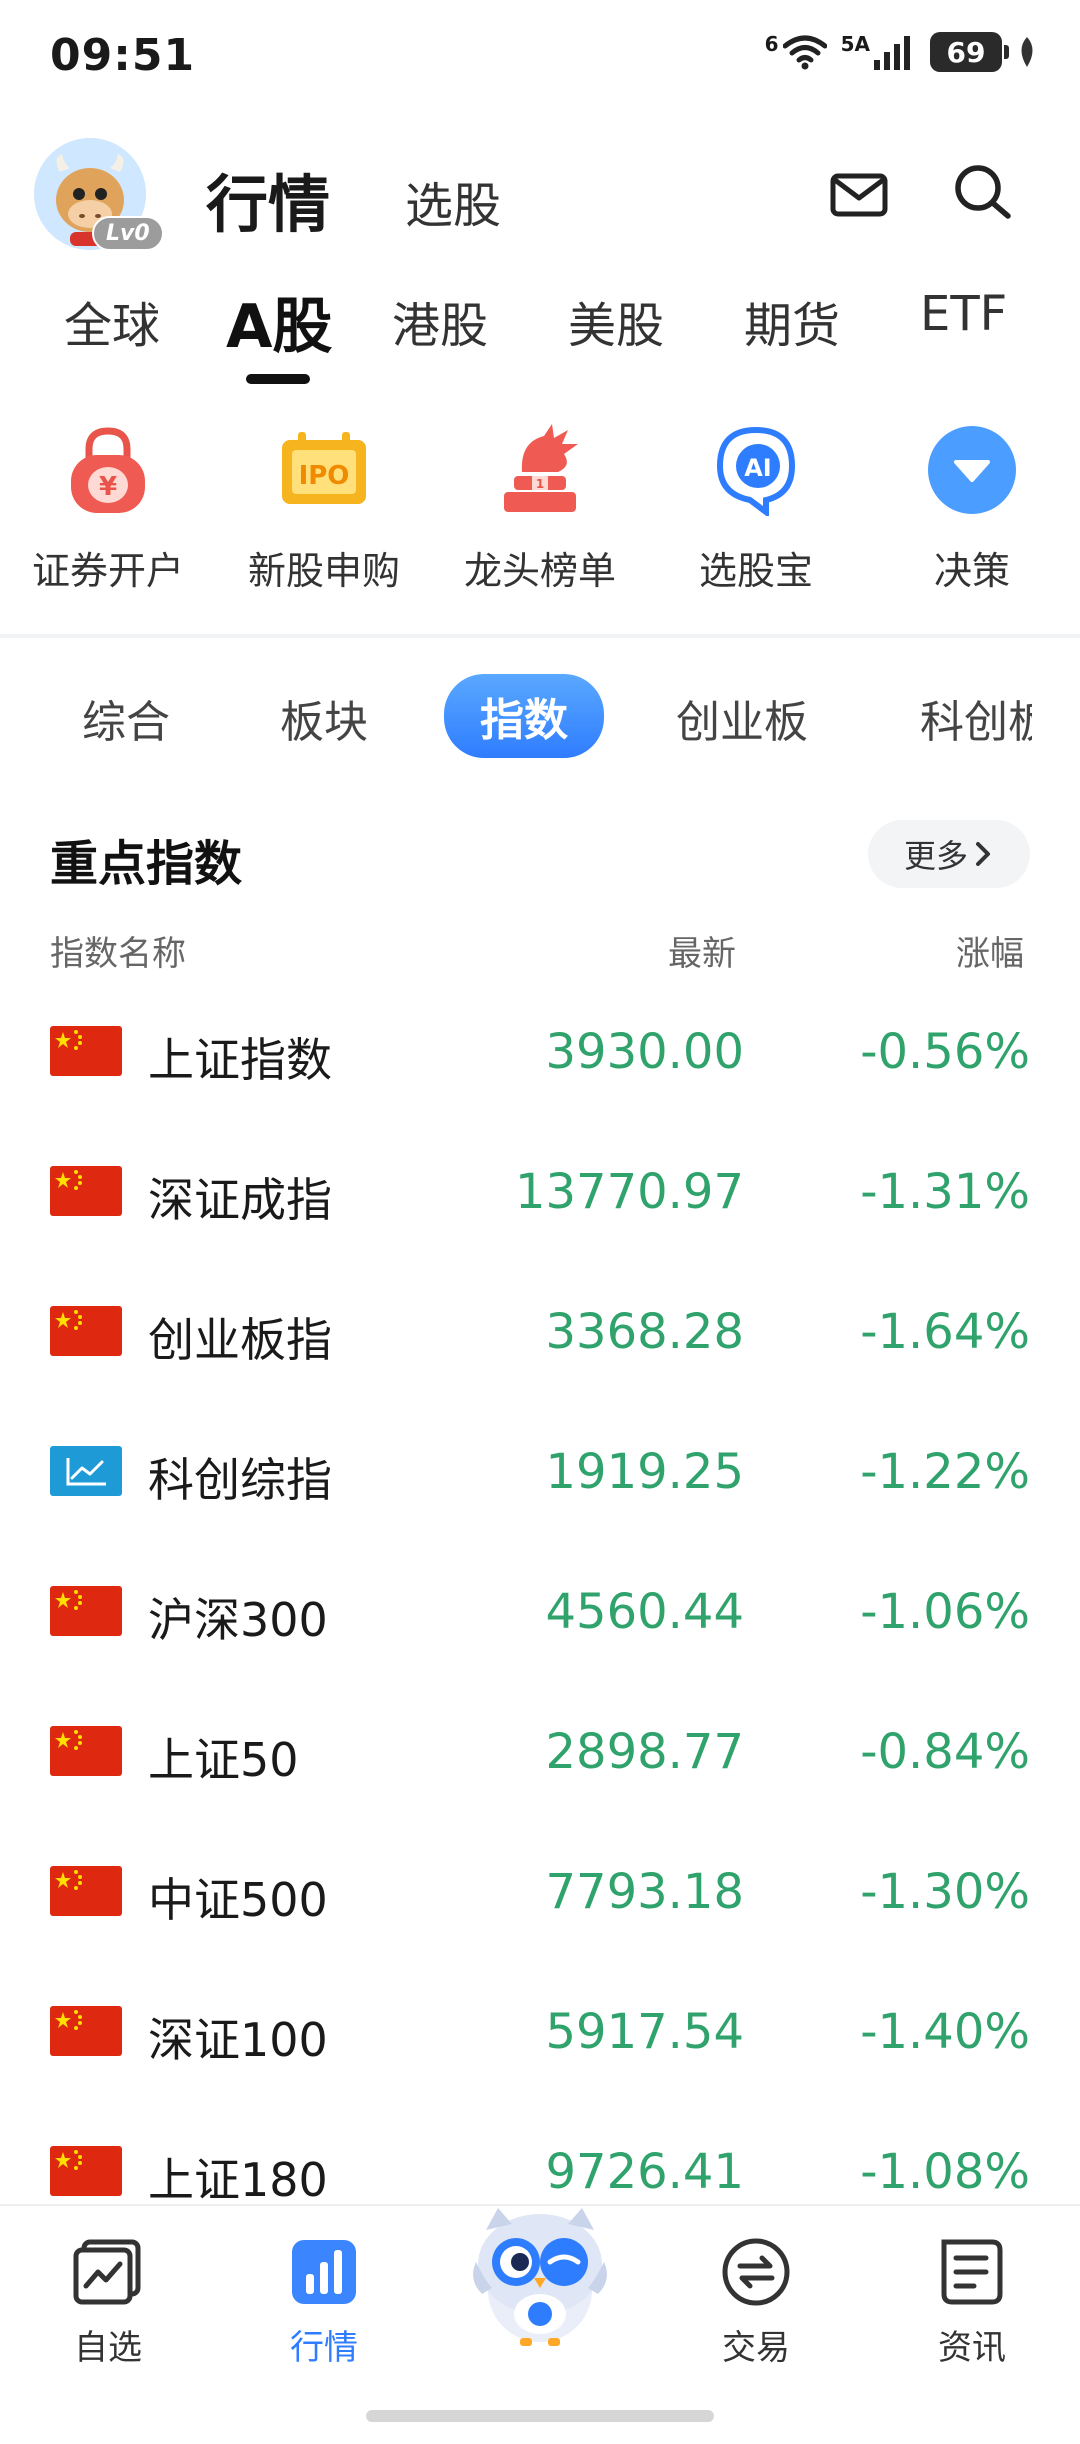 This screenshot has height=2444, width=1080. I want to click on index-change-percent: -1.08%, so click(945, 2172).